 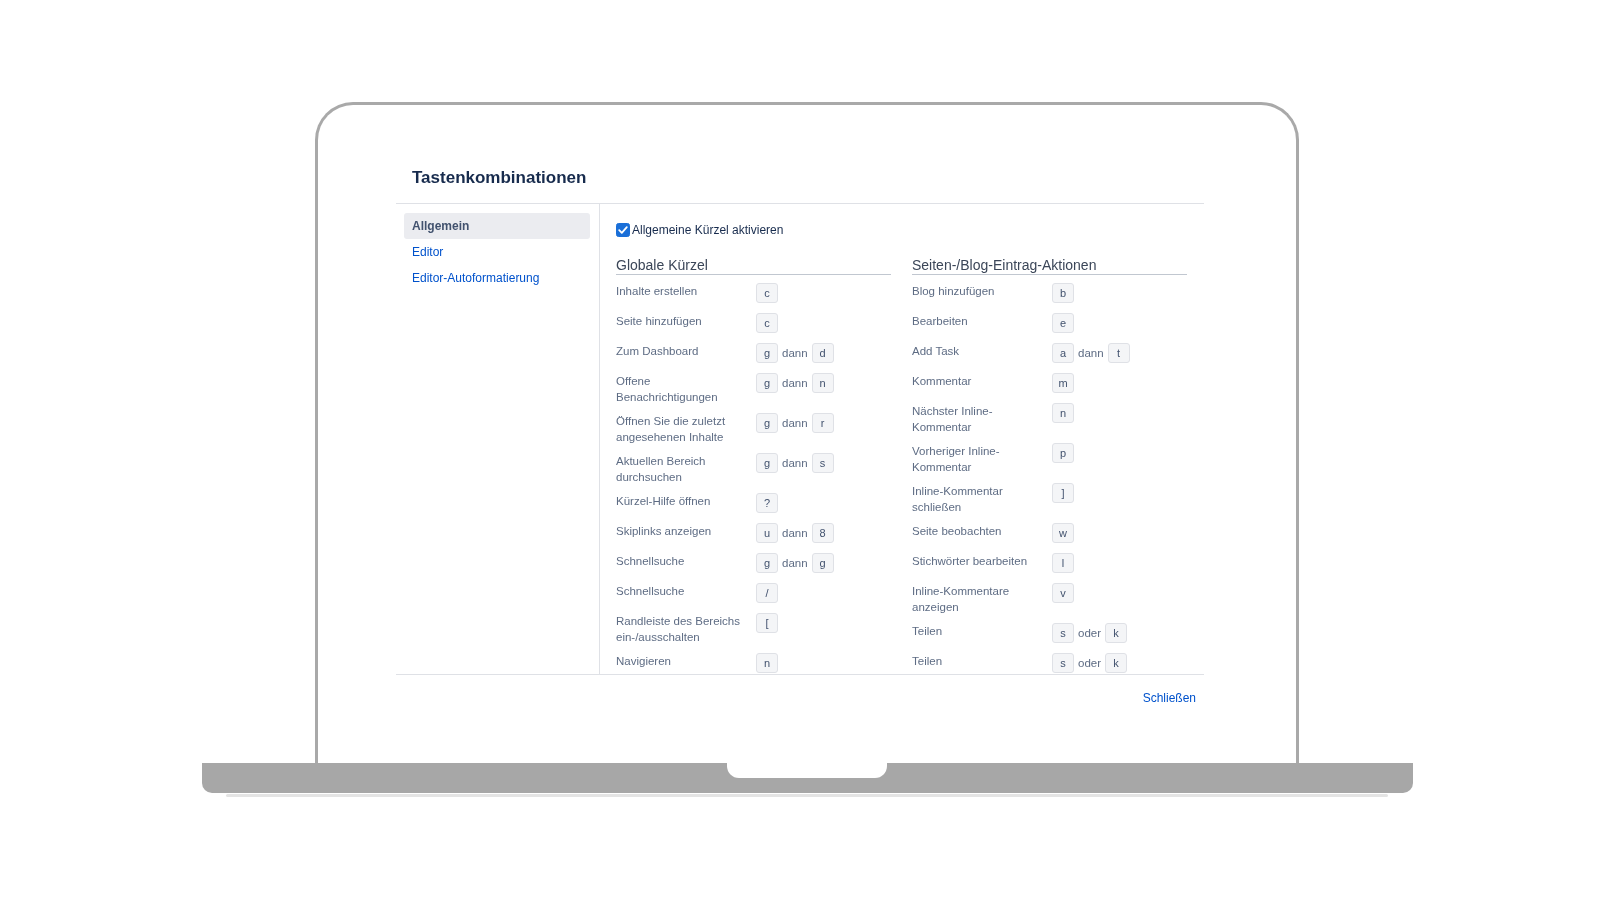 What do you see at coordinates (644, 661) in the screenshot?
I see `shortcut-label: Navigieren` at bounding box center [644, 661].